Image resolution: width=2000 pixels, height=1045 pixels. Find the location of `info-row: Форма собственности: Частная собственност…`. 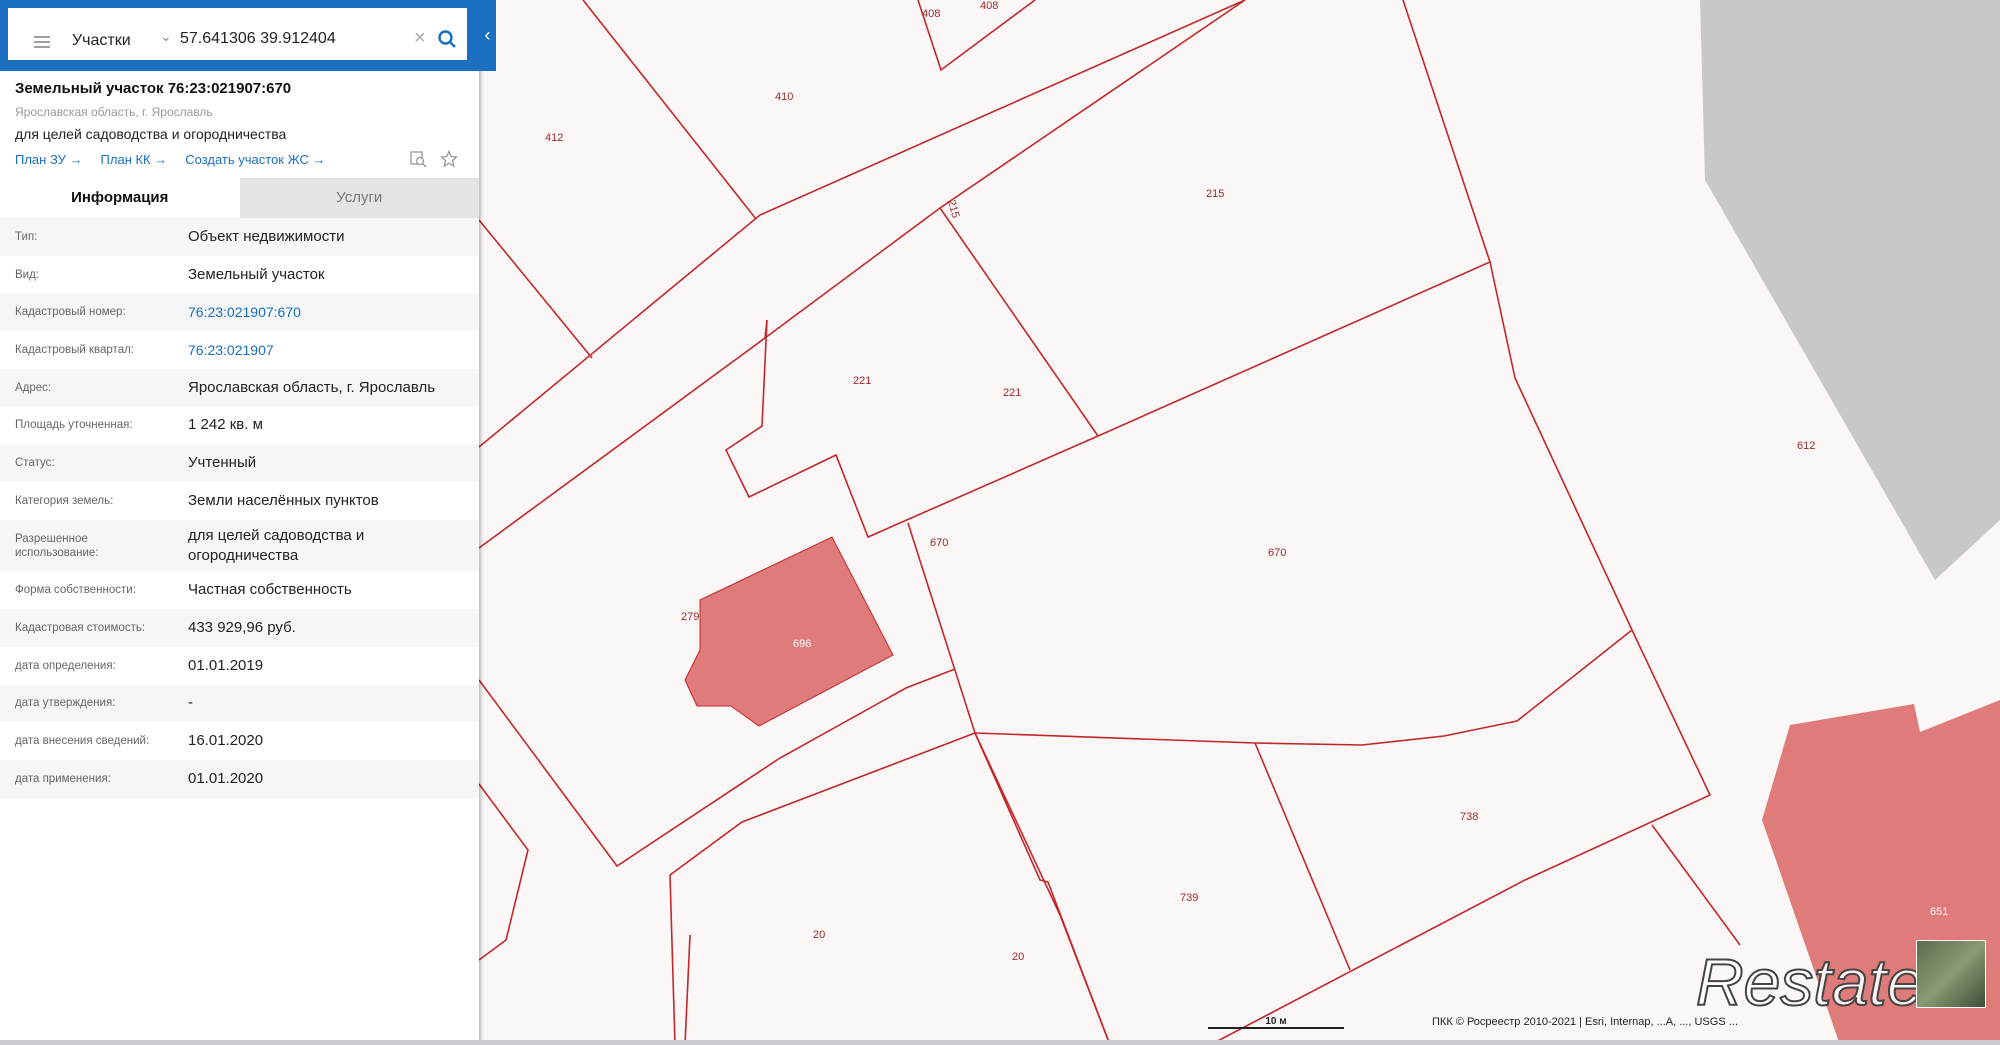

info-row: Форма собственности: Частная собственност… is located at coordinates (239, 590).